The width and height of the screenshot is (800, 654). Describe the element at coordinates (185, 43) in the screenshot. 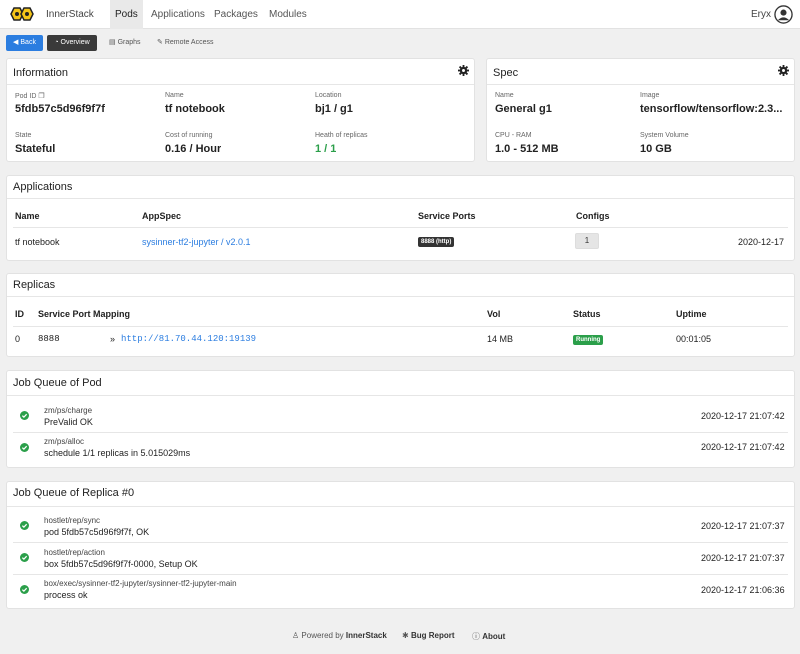

I see `remote-access-tab: ✎ Remote Access` at that location.